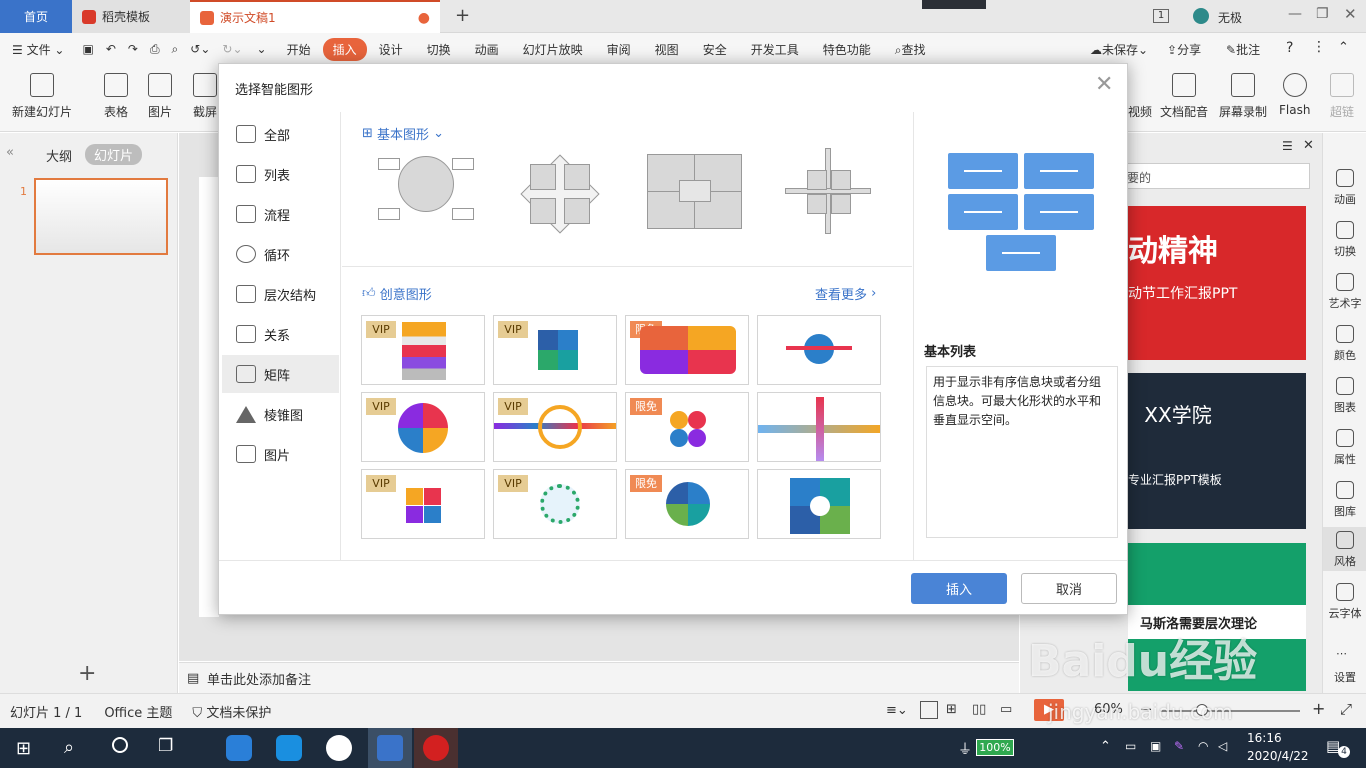  I want to click on window-count-icon: 1, so click(1161, 16).